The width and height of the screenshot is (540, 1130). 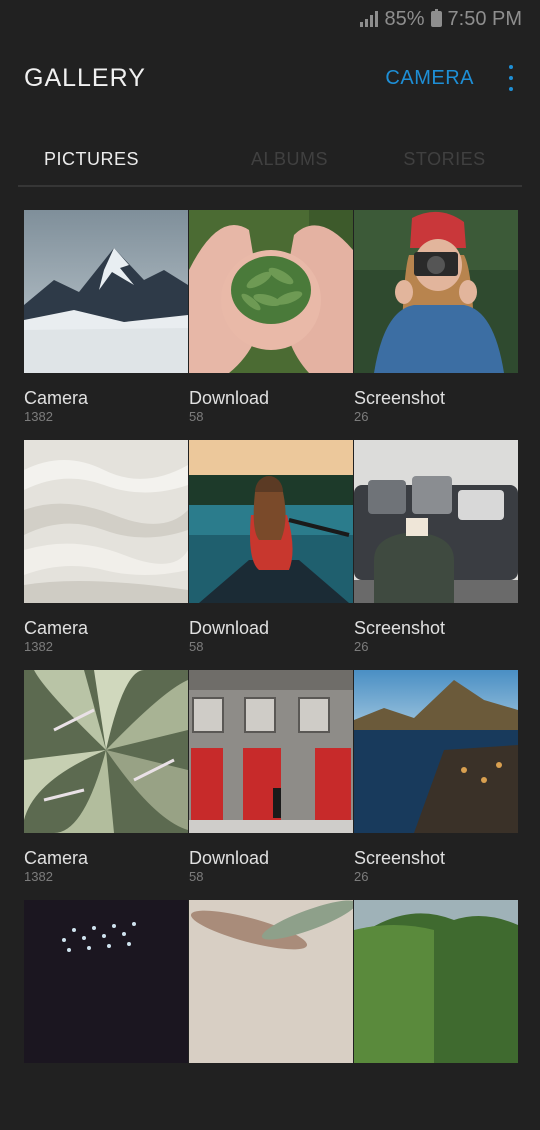 I want to click on tab-pictures: PICTURES, so click(x=115, y=160).